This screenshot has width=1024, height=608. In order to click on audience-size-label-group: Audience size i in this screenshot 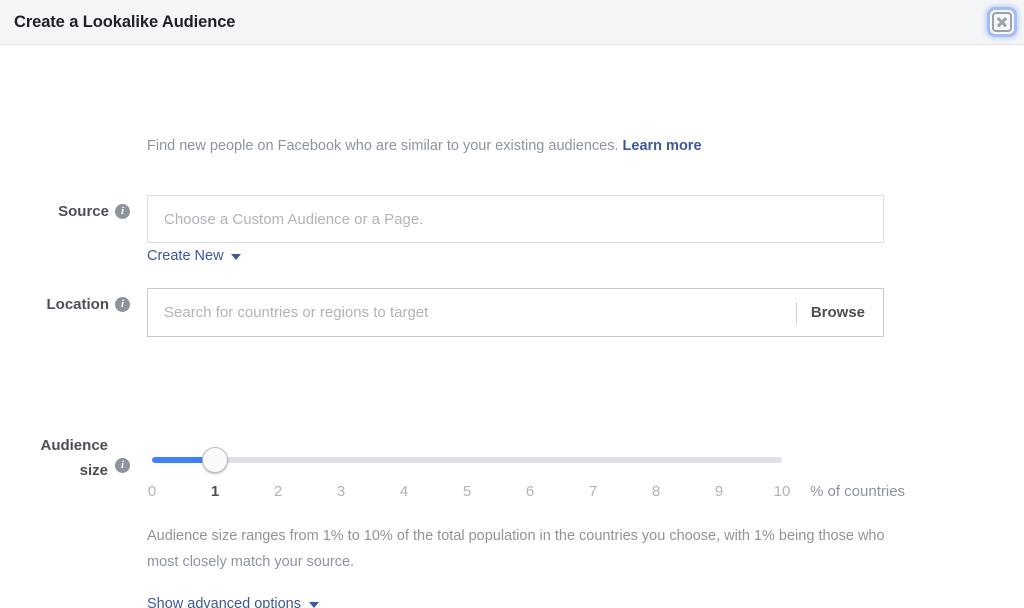, I will do `click(70, 458)`.